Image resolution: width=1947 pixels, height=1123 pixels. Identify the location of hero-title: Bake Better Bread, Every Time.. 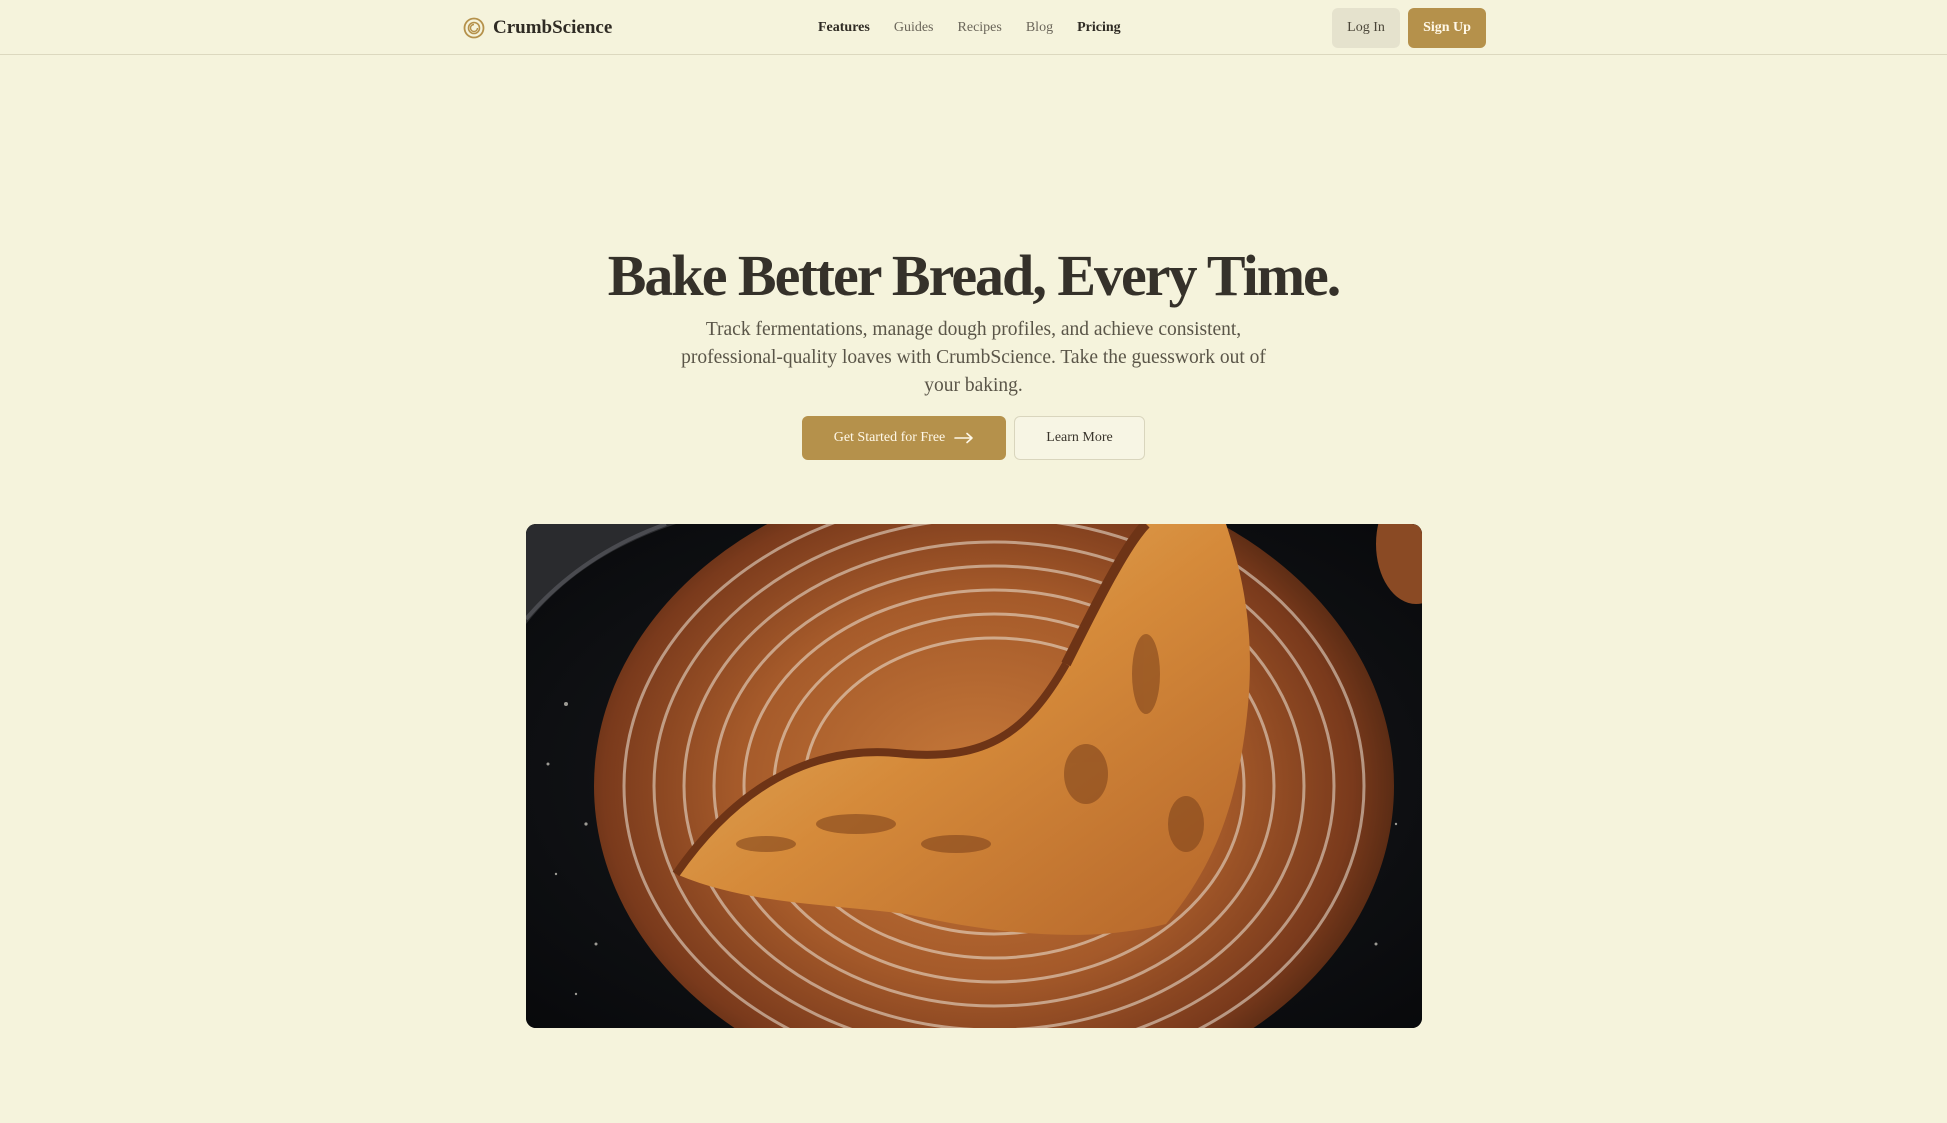
(974, 275).